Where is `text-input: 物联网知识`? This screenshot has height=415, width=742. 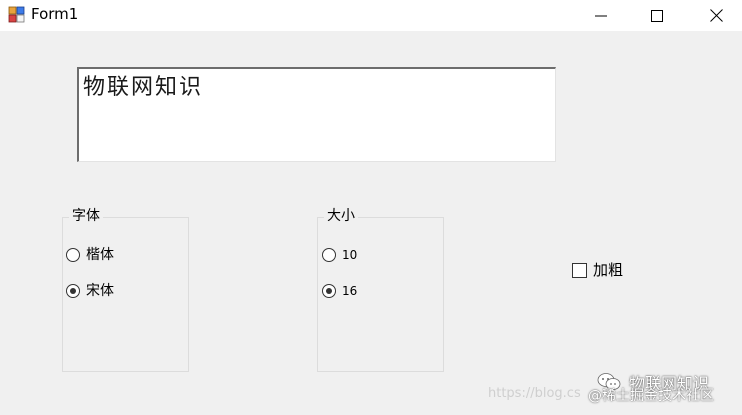
text-input: 物联网知识 is located at coordinates (316, 114).